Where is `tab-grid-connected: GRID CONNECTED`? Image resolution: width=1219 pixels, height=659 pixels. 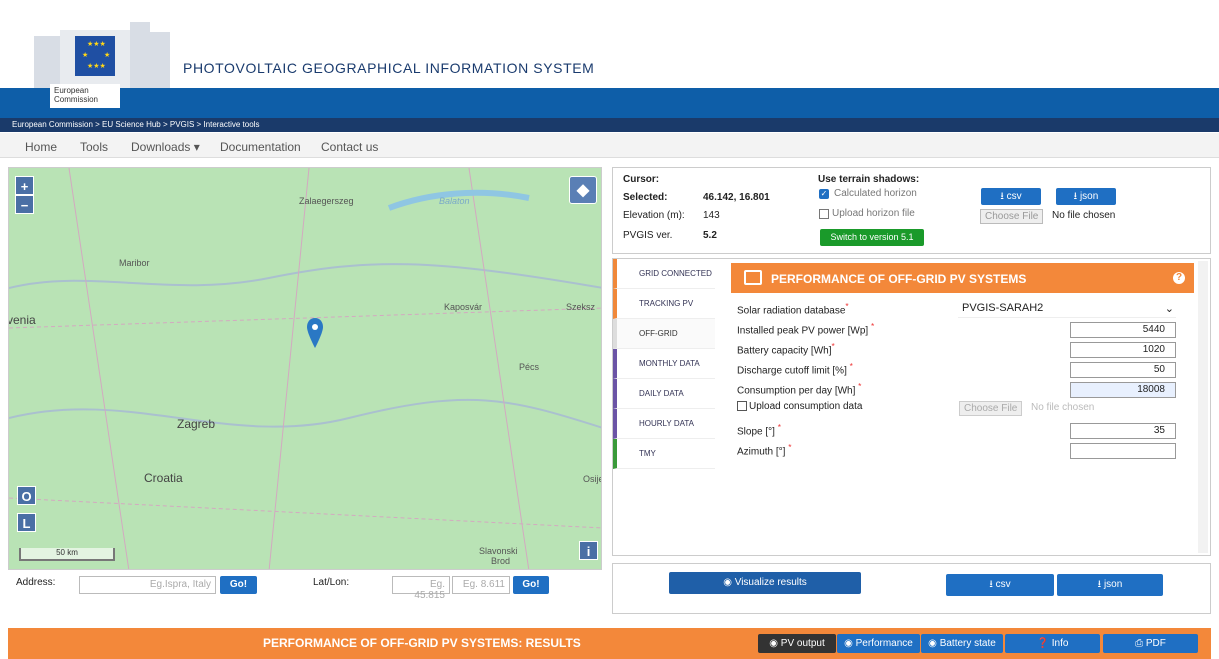
tab-grid-connected: GRID CONNECTED is located at coordinates (664, 274).